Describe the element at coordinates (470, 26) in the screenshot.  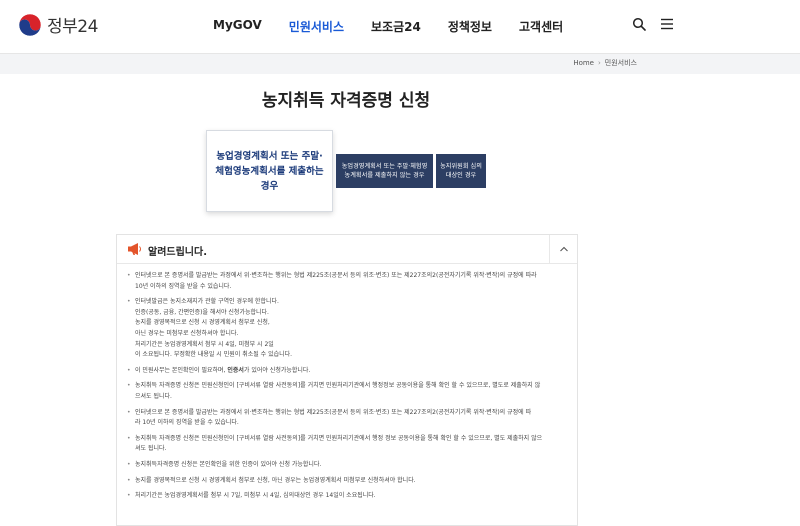
I see `nav-item-policy: 정책정보` at that location.